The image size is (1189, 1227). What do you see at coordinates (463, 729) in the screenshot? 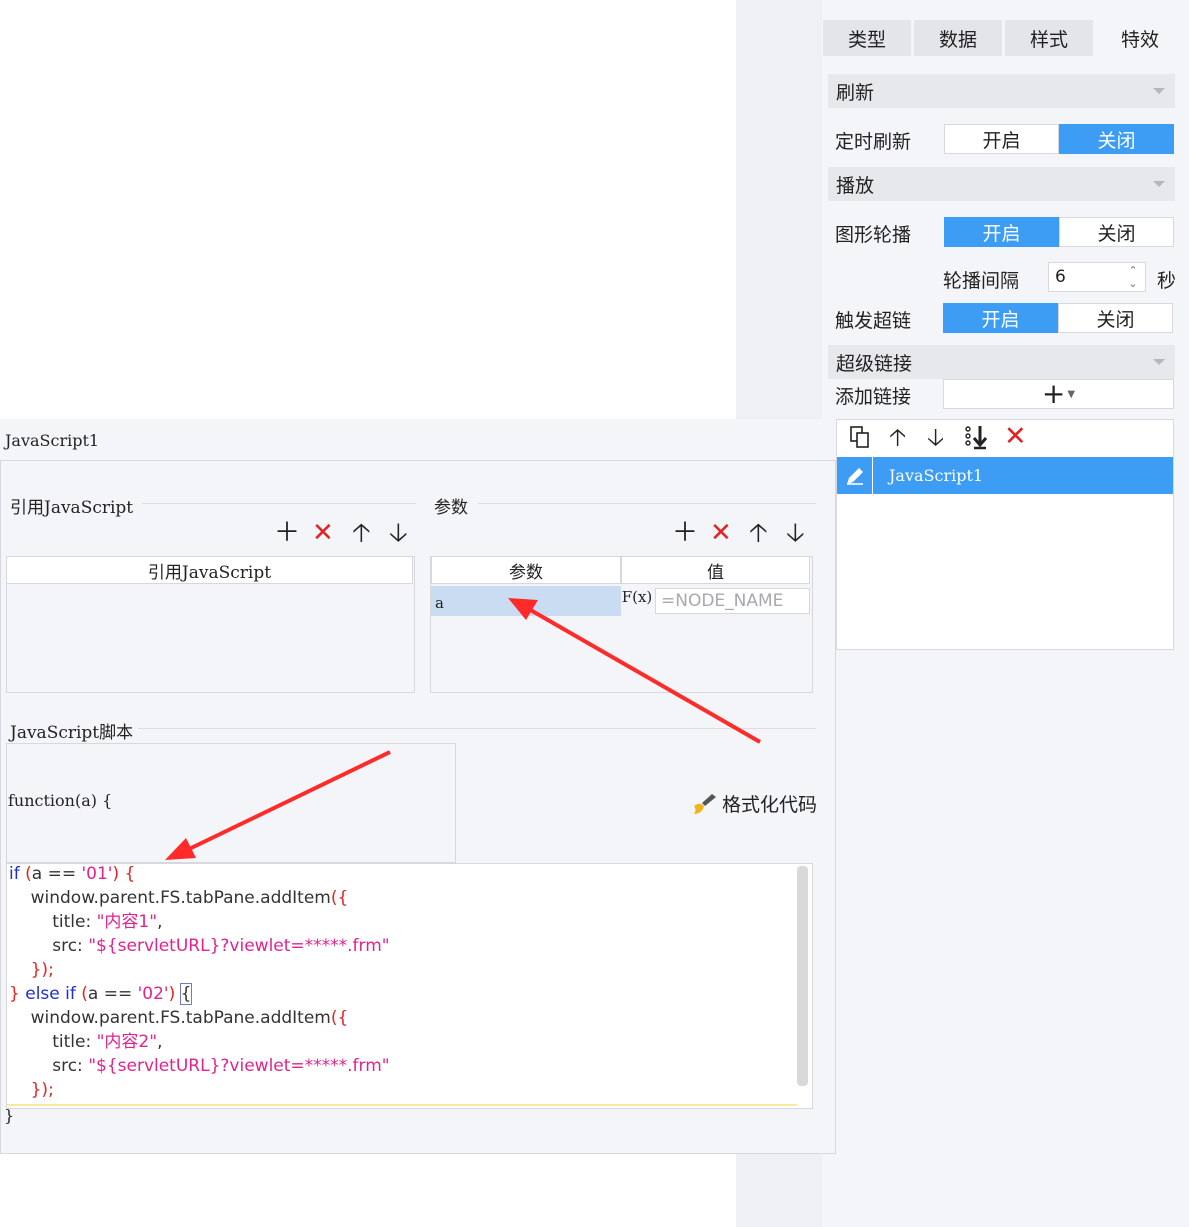
I see `annotation-arrows` at bounding box center [463, 729].